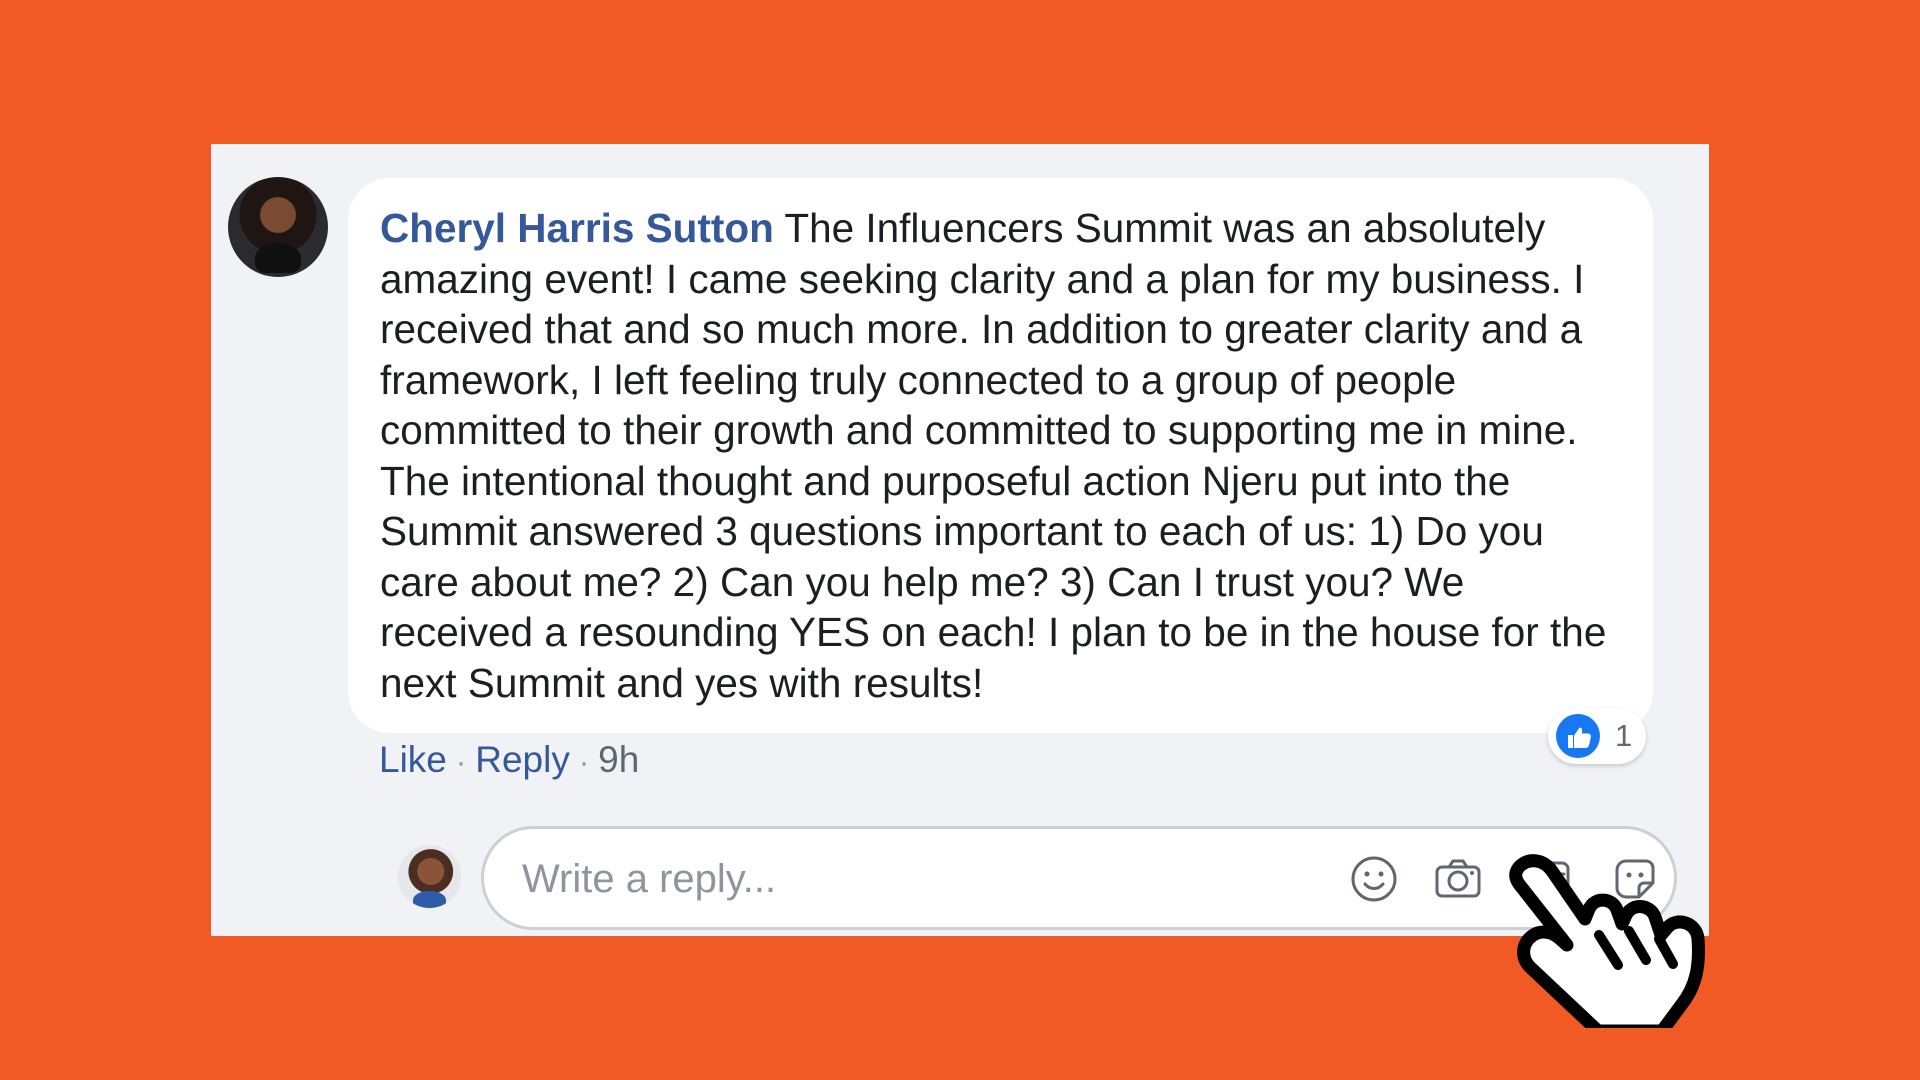 This screenshot has width=1920, height=1080. I want to click on comment-author: Cheryl Harris Sutton, so click(577, 228).